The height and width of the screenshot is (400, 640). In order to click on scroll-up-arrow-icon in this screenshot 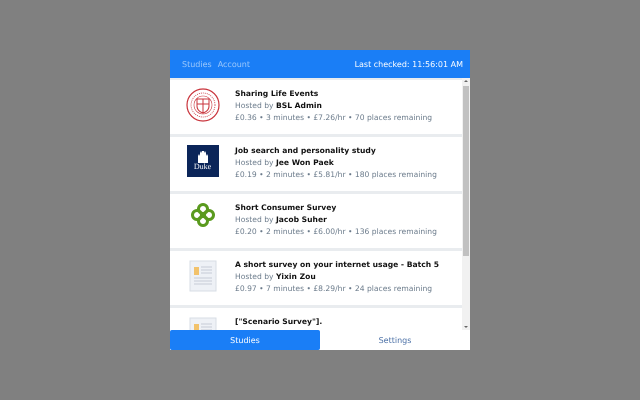, I will do `click(466, 81)`.